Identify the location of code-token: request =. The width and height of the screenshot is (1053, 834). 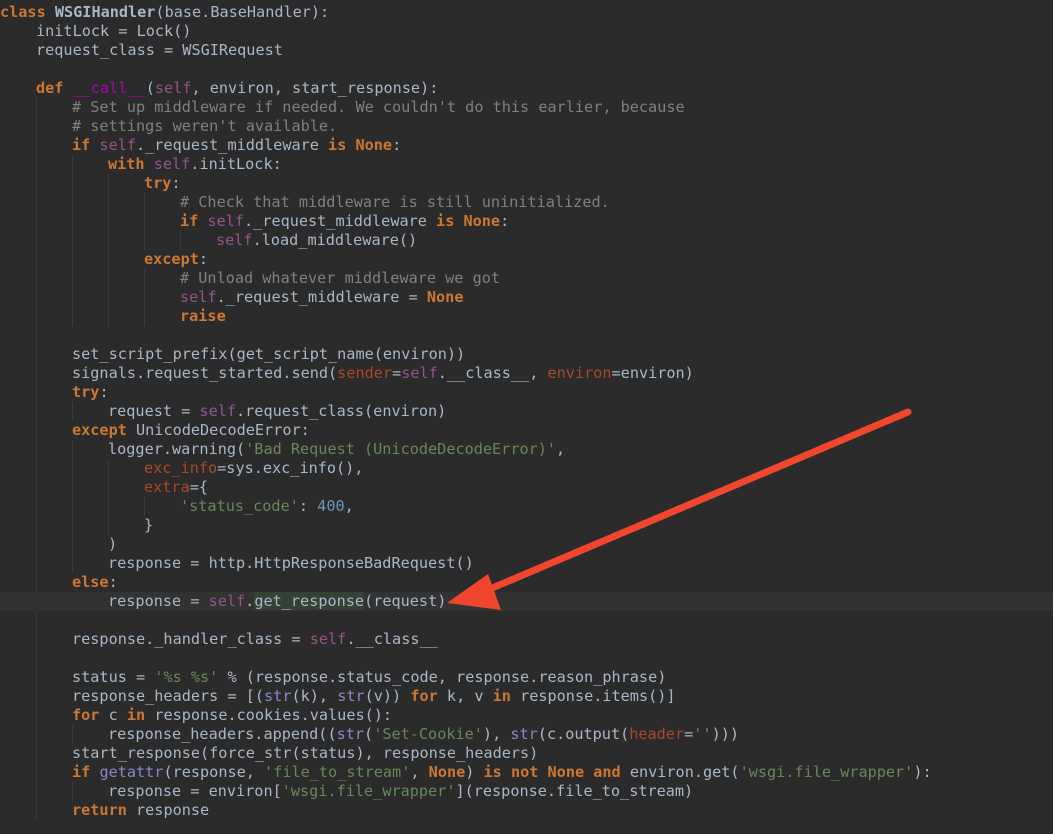
(154, 411).